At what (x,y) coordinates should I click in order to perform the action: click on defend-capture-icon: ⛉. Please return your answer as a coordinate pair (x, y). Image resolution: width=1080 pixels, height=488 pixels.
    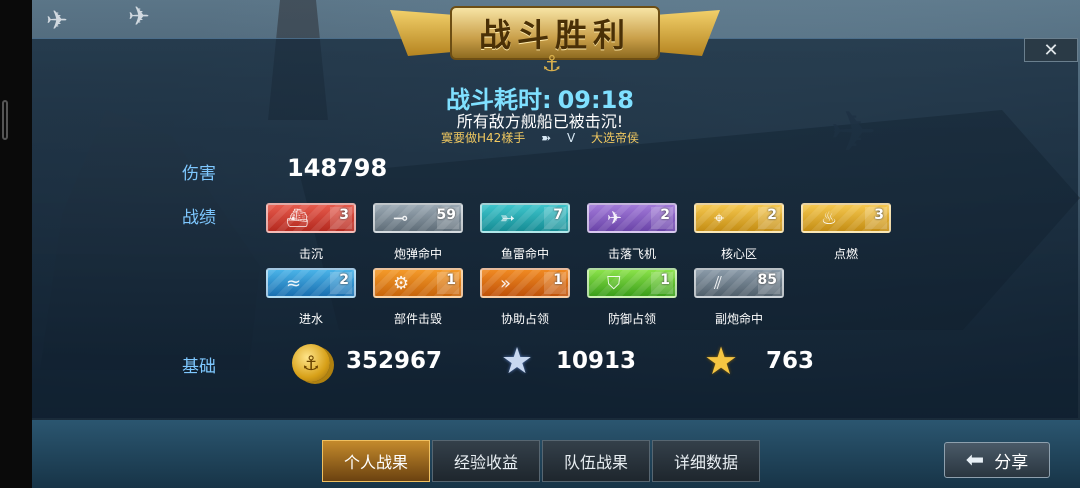
    Looking at the image, I should click on (614, 283).